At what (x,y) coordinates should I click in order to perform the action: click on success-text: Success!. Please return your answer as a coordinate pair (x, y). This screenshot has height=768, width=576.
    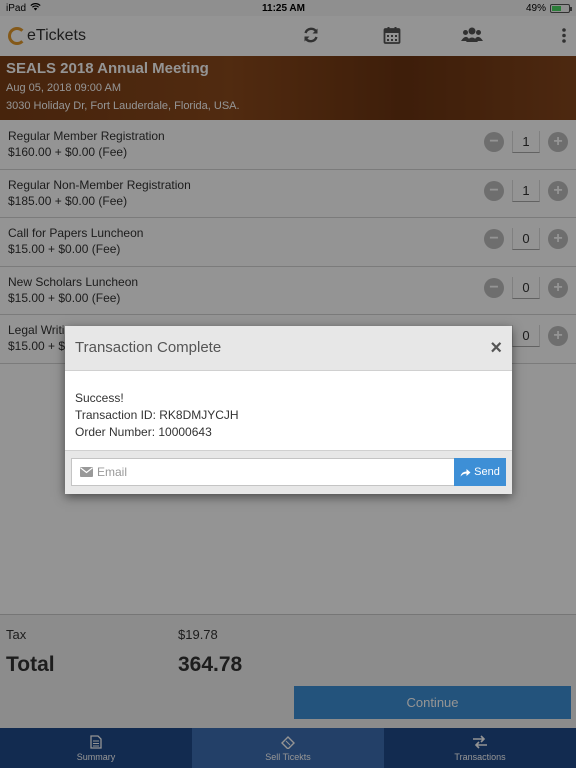
    Looking at the image, I should click on (99, 398).